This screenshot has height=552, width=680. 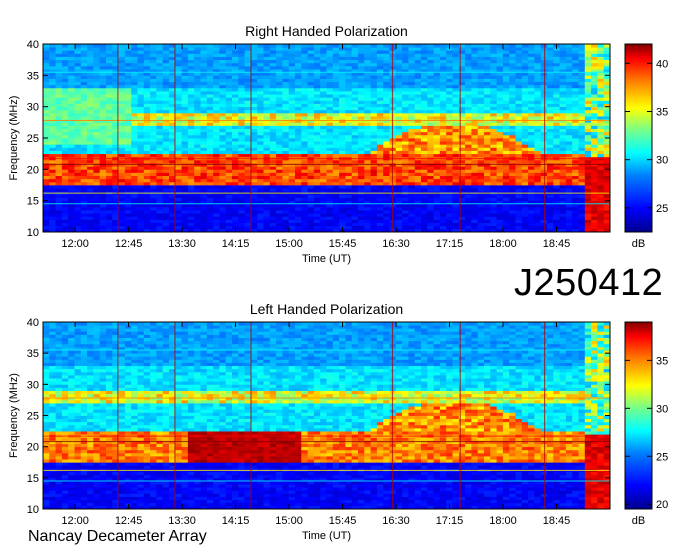 What do you see at coordinates (326, 309) in the screenshot?
I see `chart-title: Left Handed Polarization` at bounding box center [326, 309].